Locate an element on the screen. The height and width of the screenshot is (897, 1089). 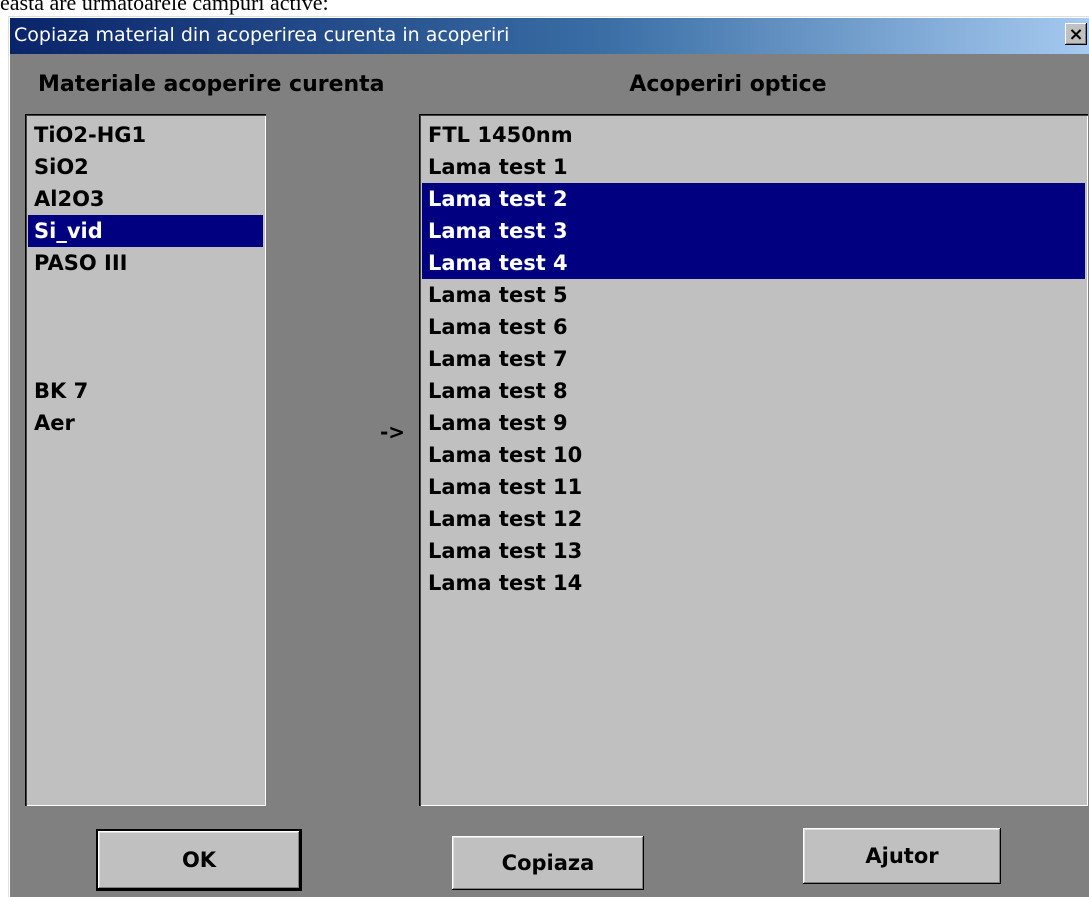
list-item: Lama test 11 is located at coordinates (753, 487).